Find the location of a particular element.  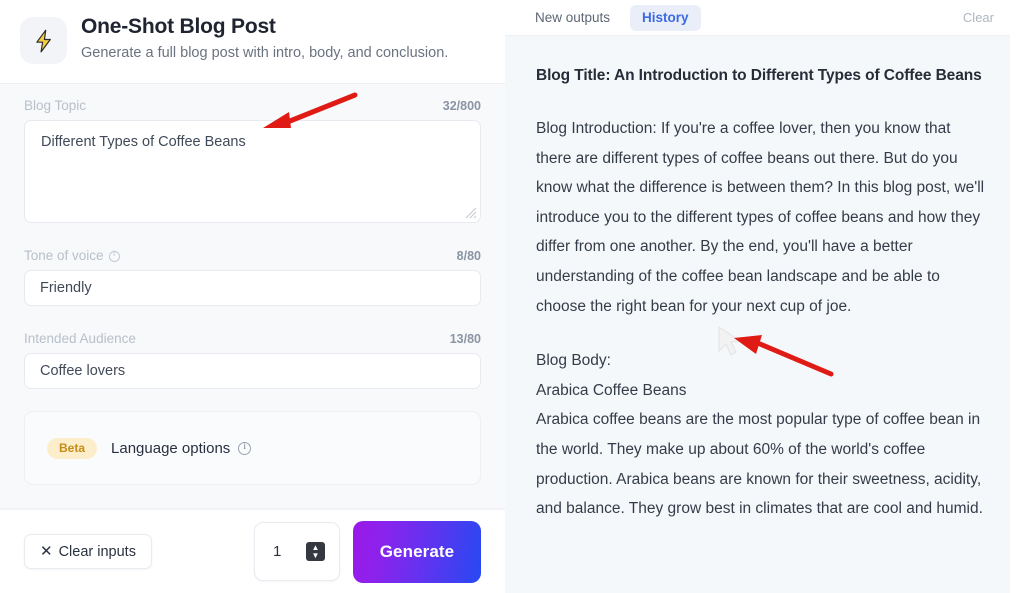

tone-of-voice-label: Tone of voice is located at coordinates (72, 255).